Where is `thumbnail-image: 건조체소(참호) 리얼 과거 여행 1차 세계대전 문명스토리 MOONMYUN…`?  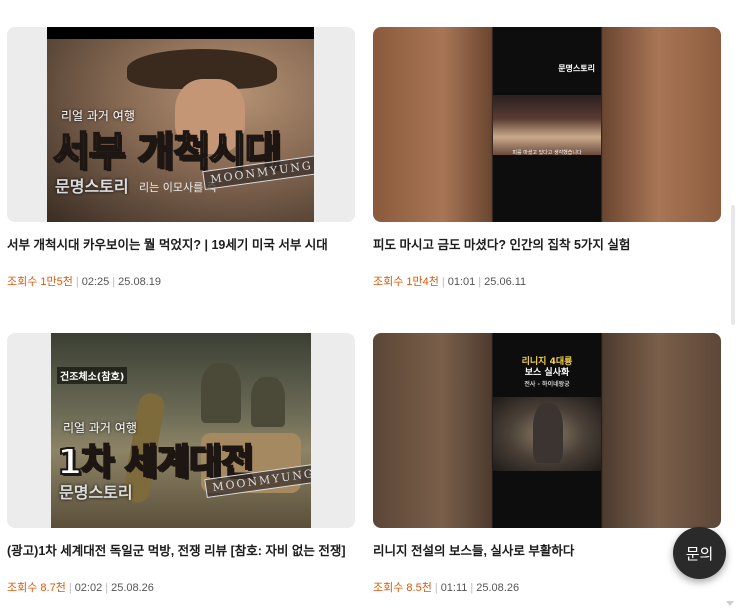 thumbnail-image: 건조체소(참호) 리얼 과거 여행 1차 세계대전 문명스토리 MOONMYUN… is located at coordinates (181, 430).